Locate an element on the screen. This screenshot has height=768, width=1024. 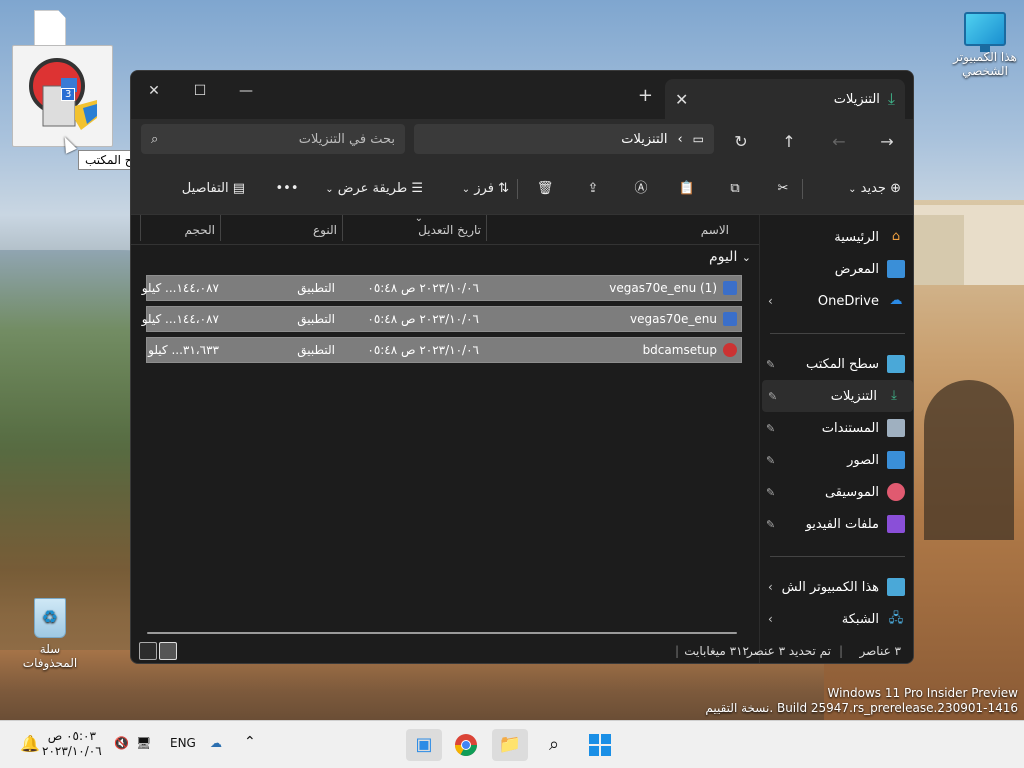
start-windows-icon is located at coordinates (600, 745).